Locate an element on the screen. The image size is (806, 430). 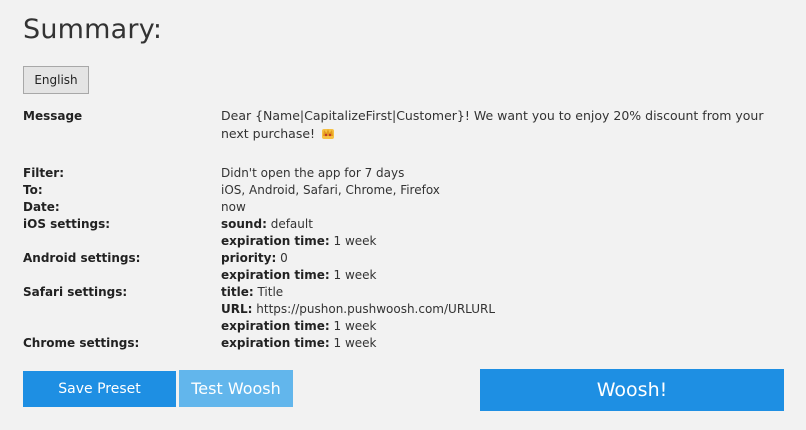
save-preset-button: Save Preset is located at coordinates (99, 389).